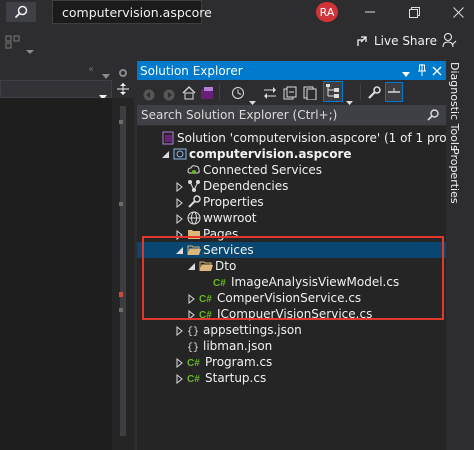 This screenshot has height=450, width=474. I want to click on tree-item: C# Startup.cs, so click(291, 378).